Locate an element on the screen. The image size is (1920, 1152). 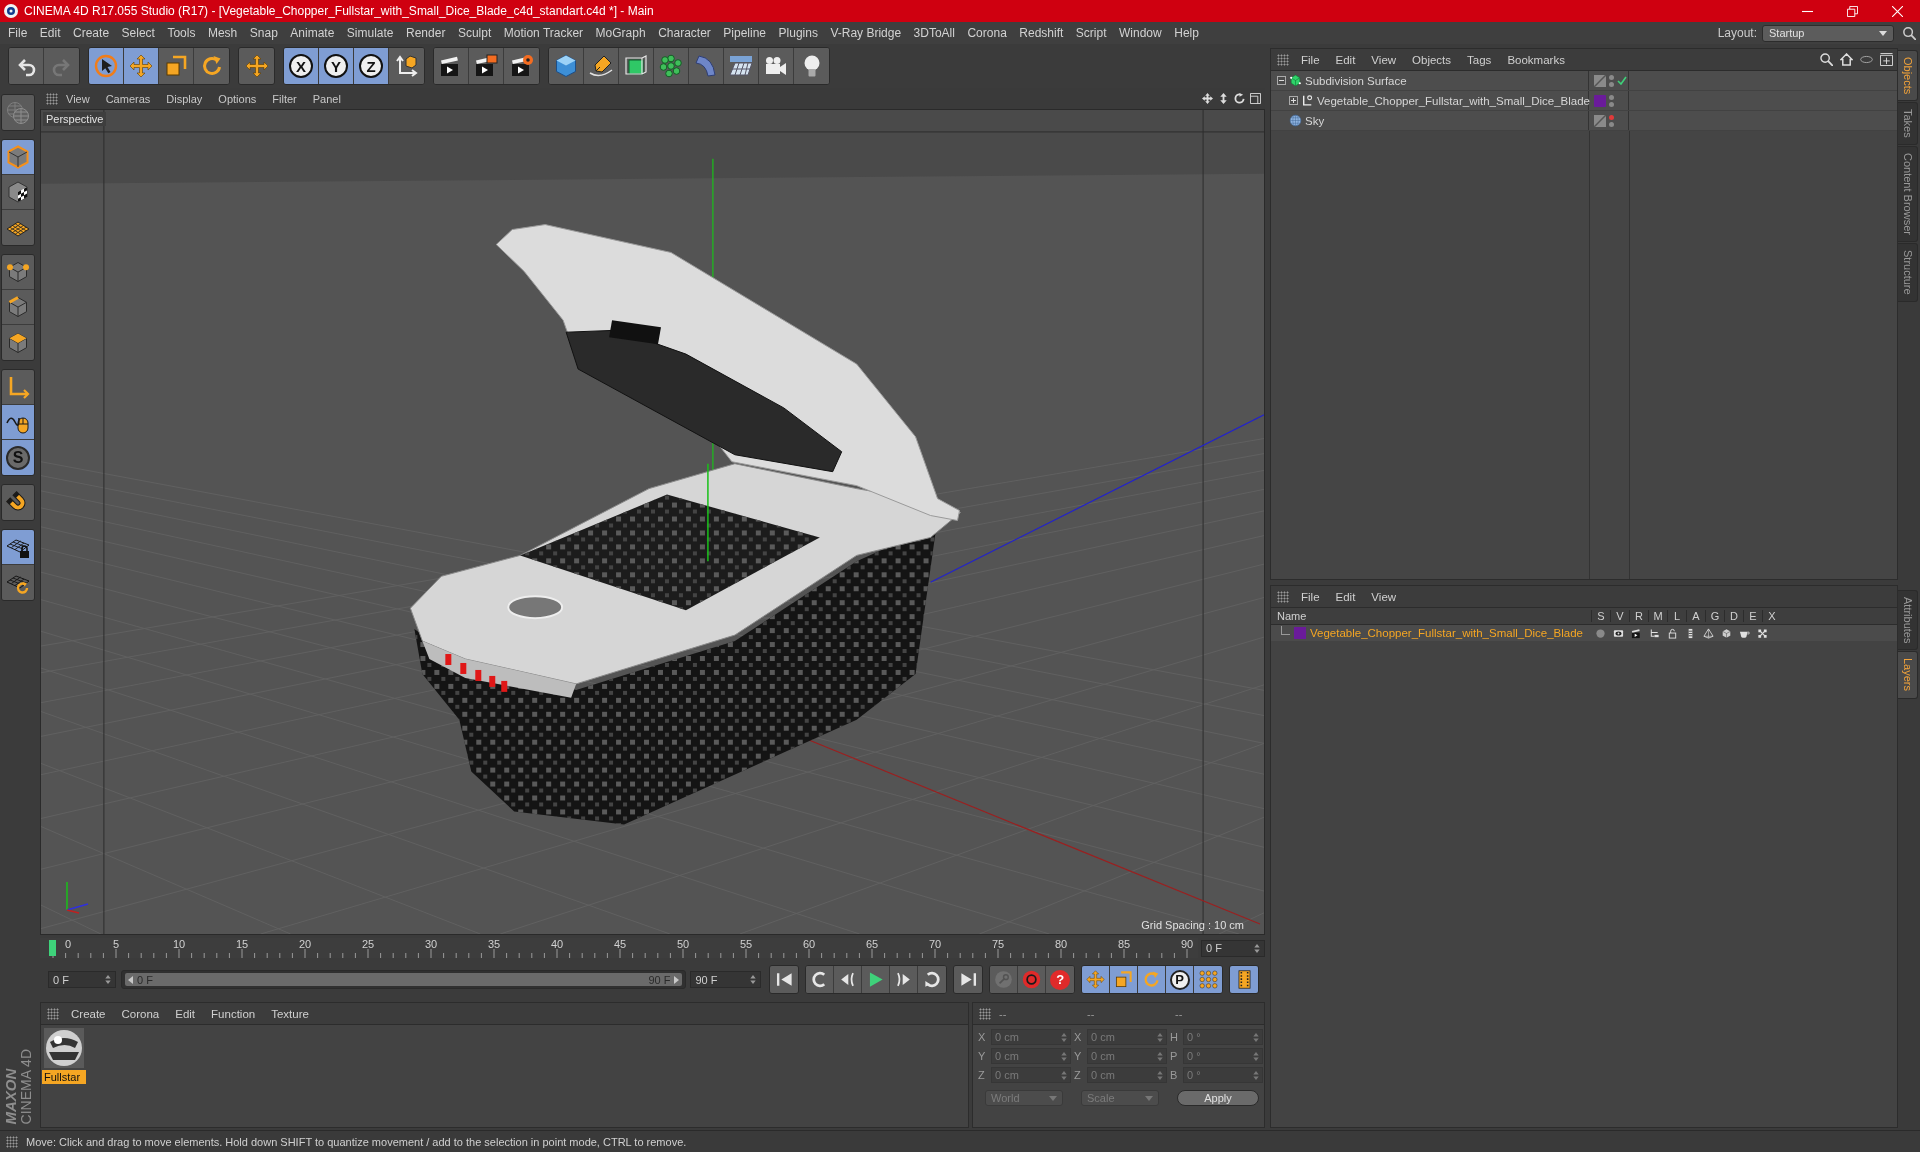
menu-item: 3DToAll is located at coordinates (934, 33).